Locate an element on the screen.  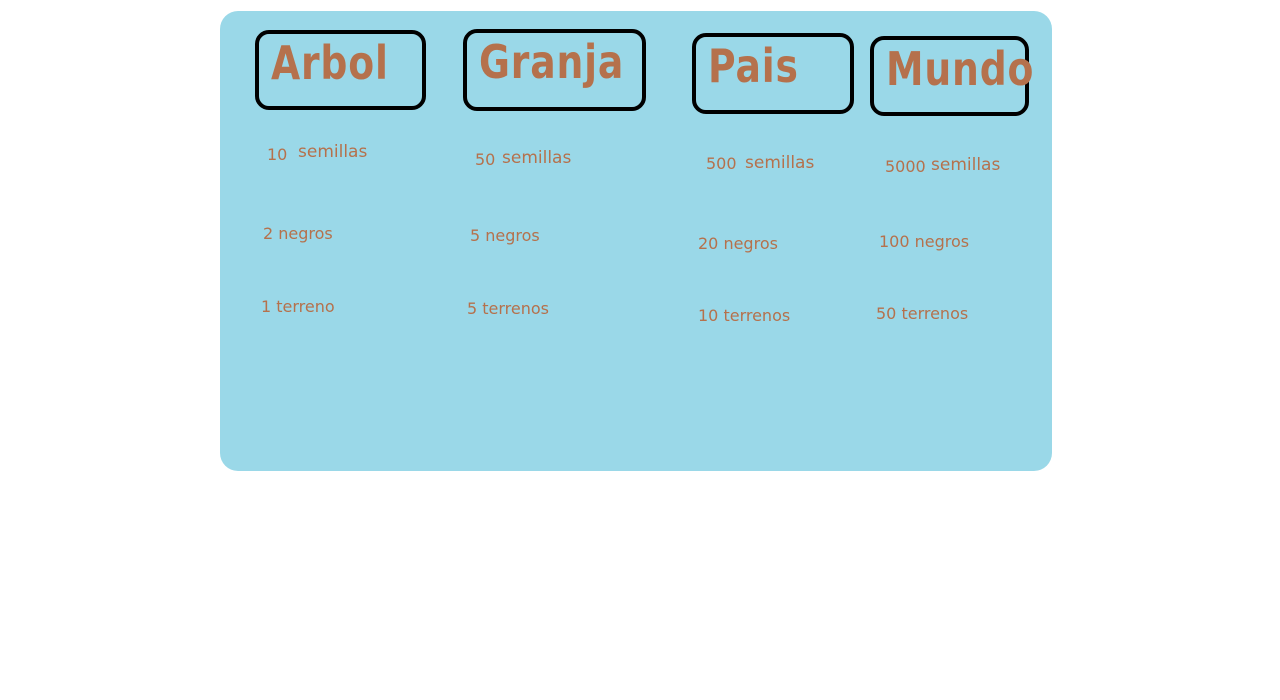
land-cost-granja: 5 terrenos is located at coordinates (508, 308).